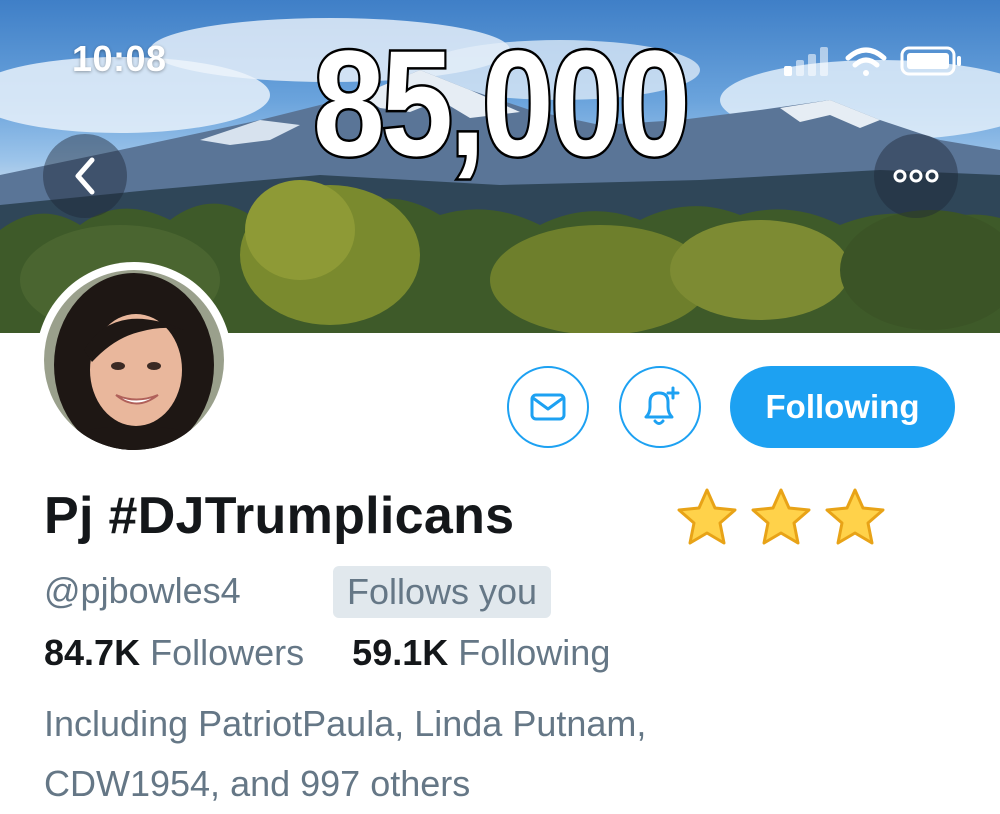 The height and width of the screenshot is (814, 1000). I want to click on notifications-button, so click(660, 407).